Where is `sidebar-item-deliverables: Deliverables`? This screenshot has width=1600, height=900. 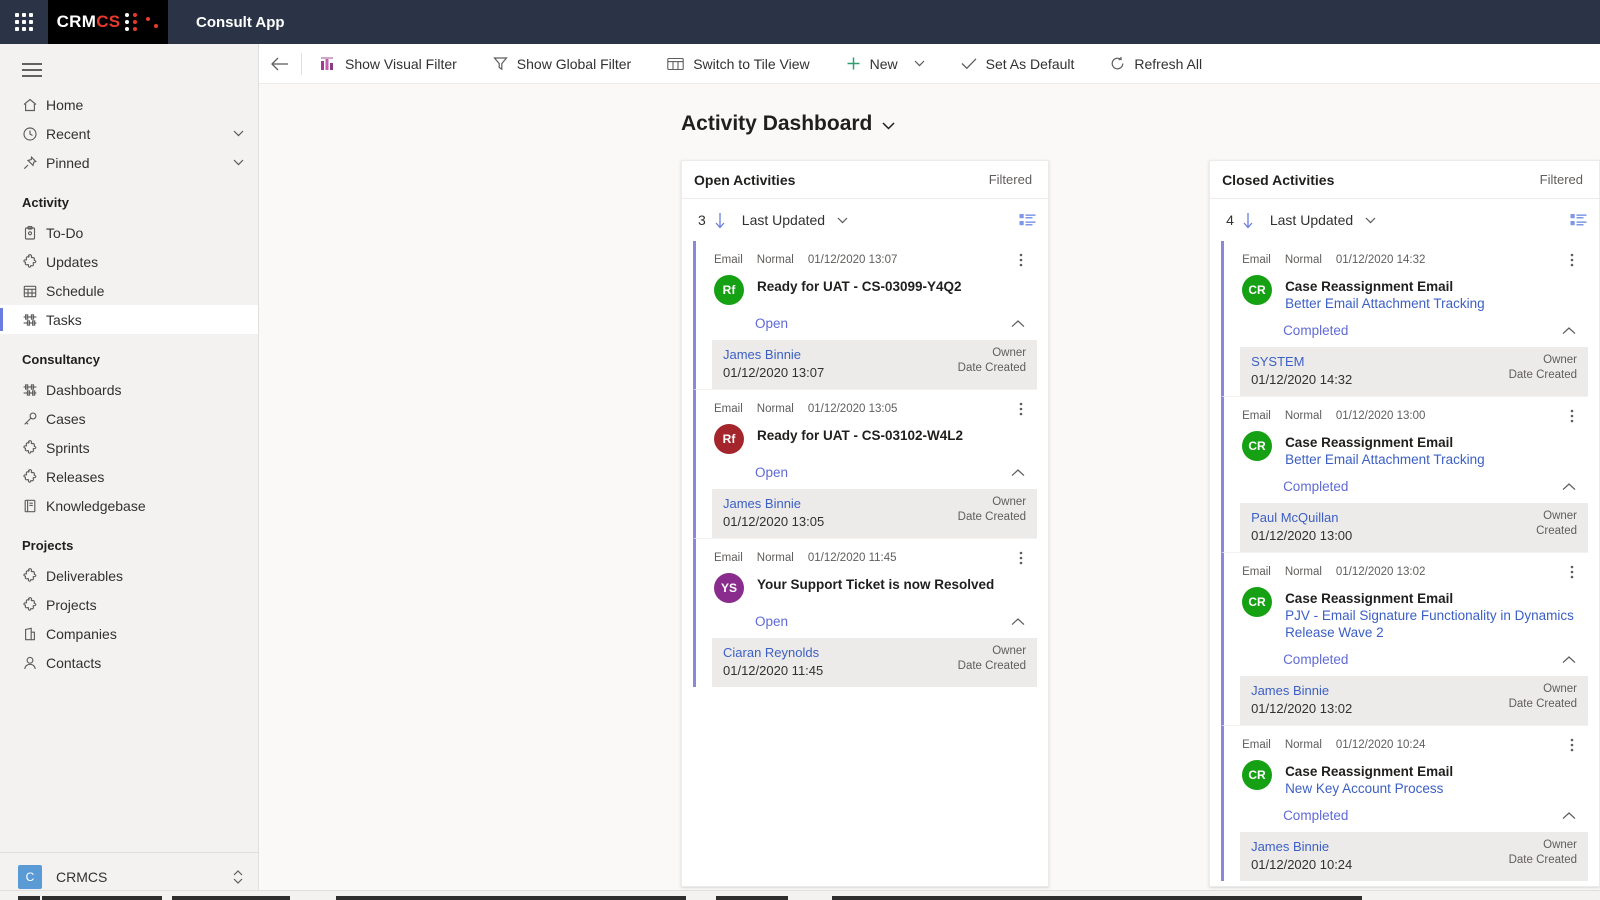
sidebar-item-deliverables: Deliverables is located at coordinates (129, 575).